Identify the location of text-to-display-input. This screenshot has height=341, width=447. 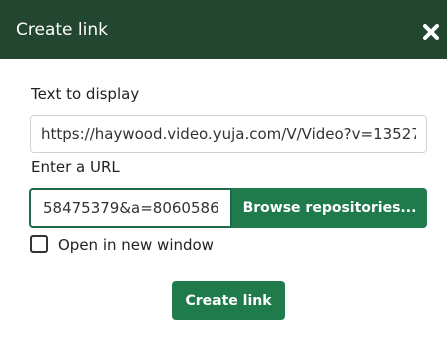
(228, 134).